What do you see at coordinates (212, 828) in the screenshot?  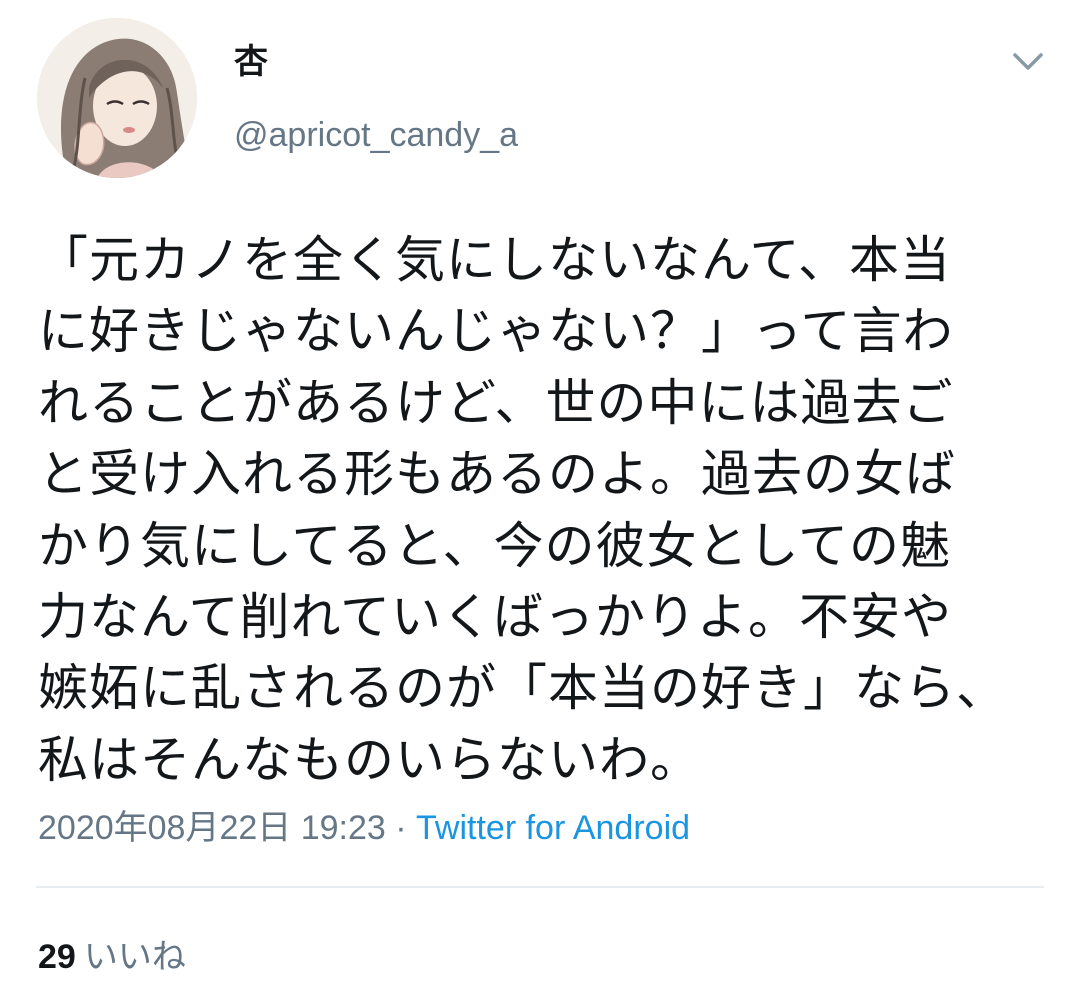 I see `tweet-timestamp: 2020年08月22日 19:23` at bounding box center [212, 828].